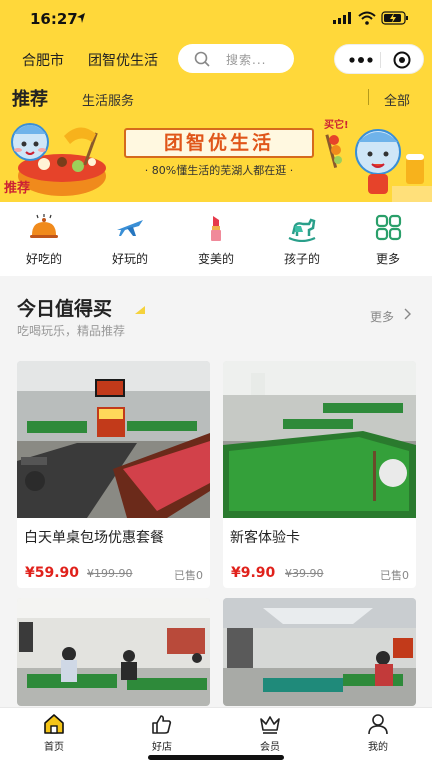  What do you see at coordinates (407, 314) in the screenshot?
I see `chevron-right-icon` at bounding box center [407, 314].